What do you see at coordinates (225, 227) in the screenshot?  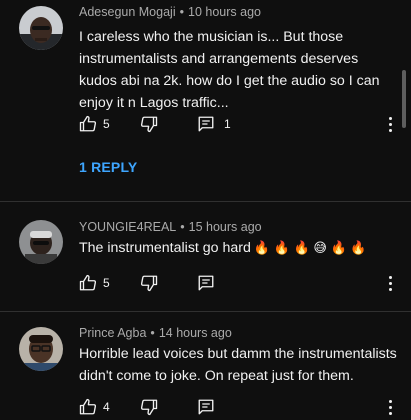 I see `comment-time: 15 hours ago` at bounding box center [225, 227].